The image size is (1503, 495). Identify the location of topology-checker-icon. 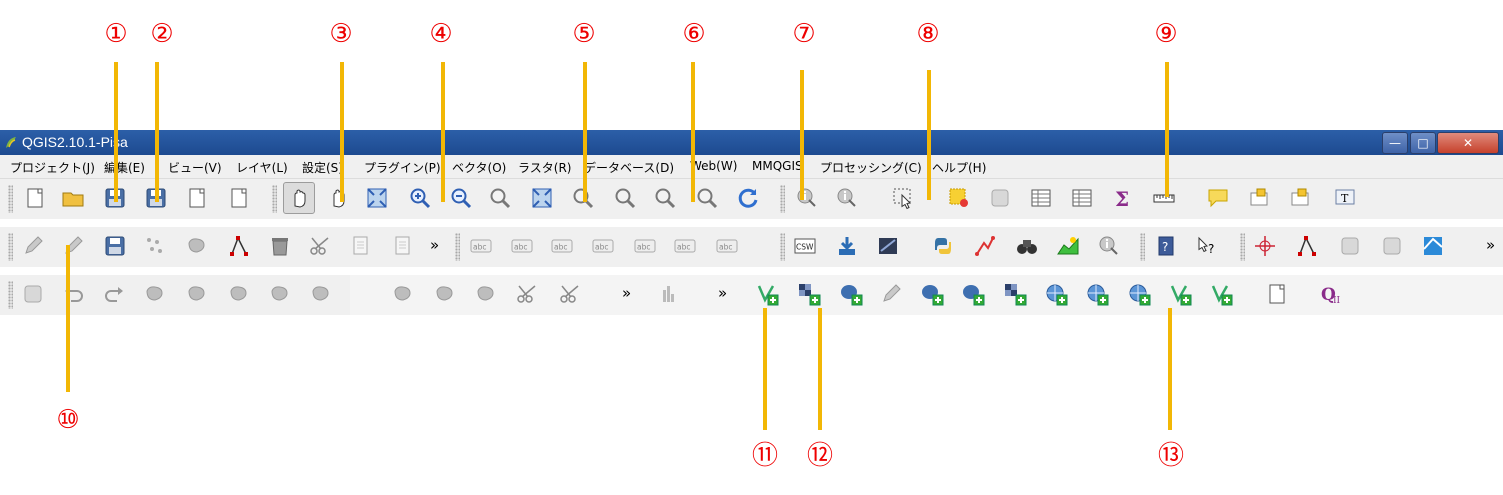
(1392, 246).